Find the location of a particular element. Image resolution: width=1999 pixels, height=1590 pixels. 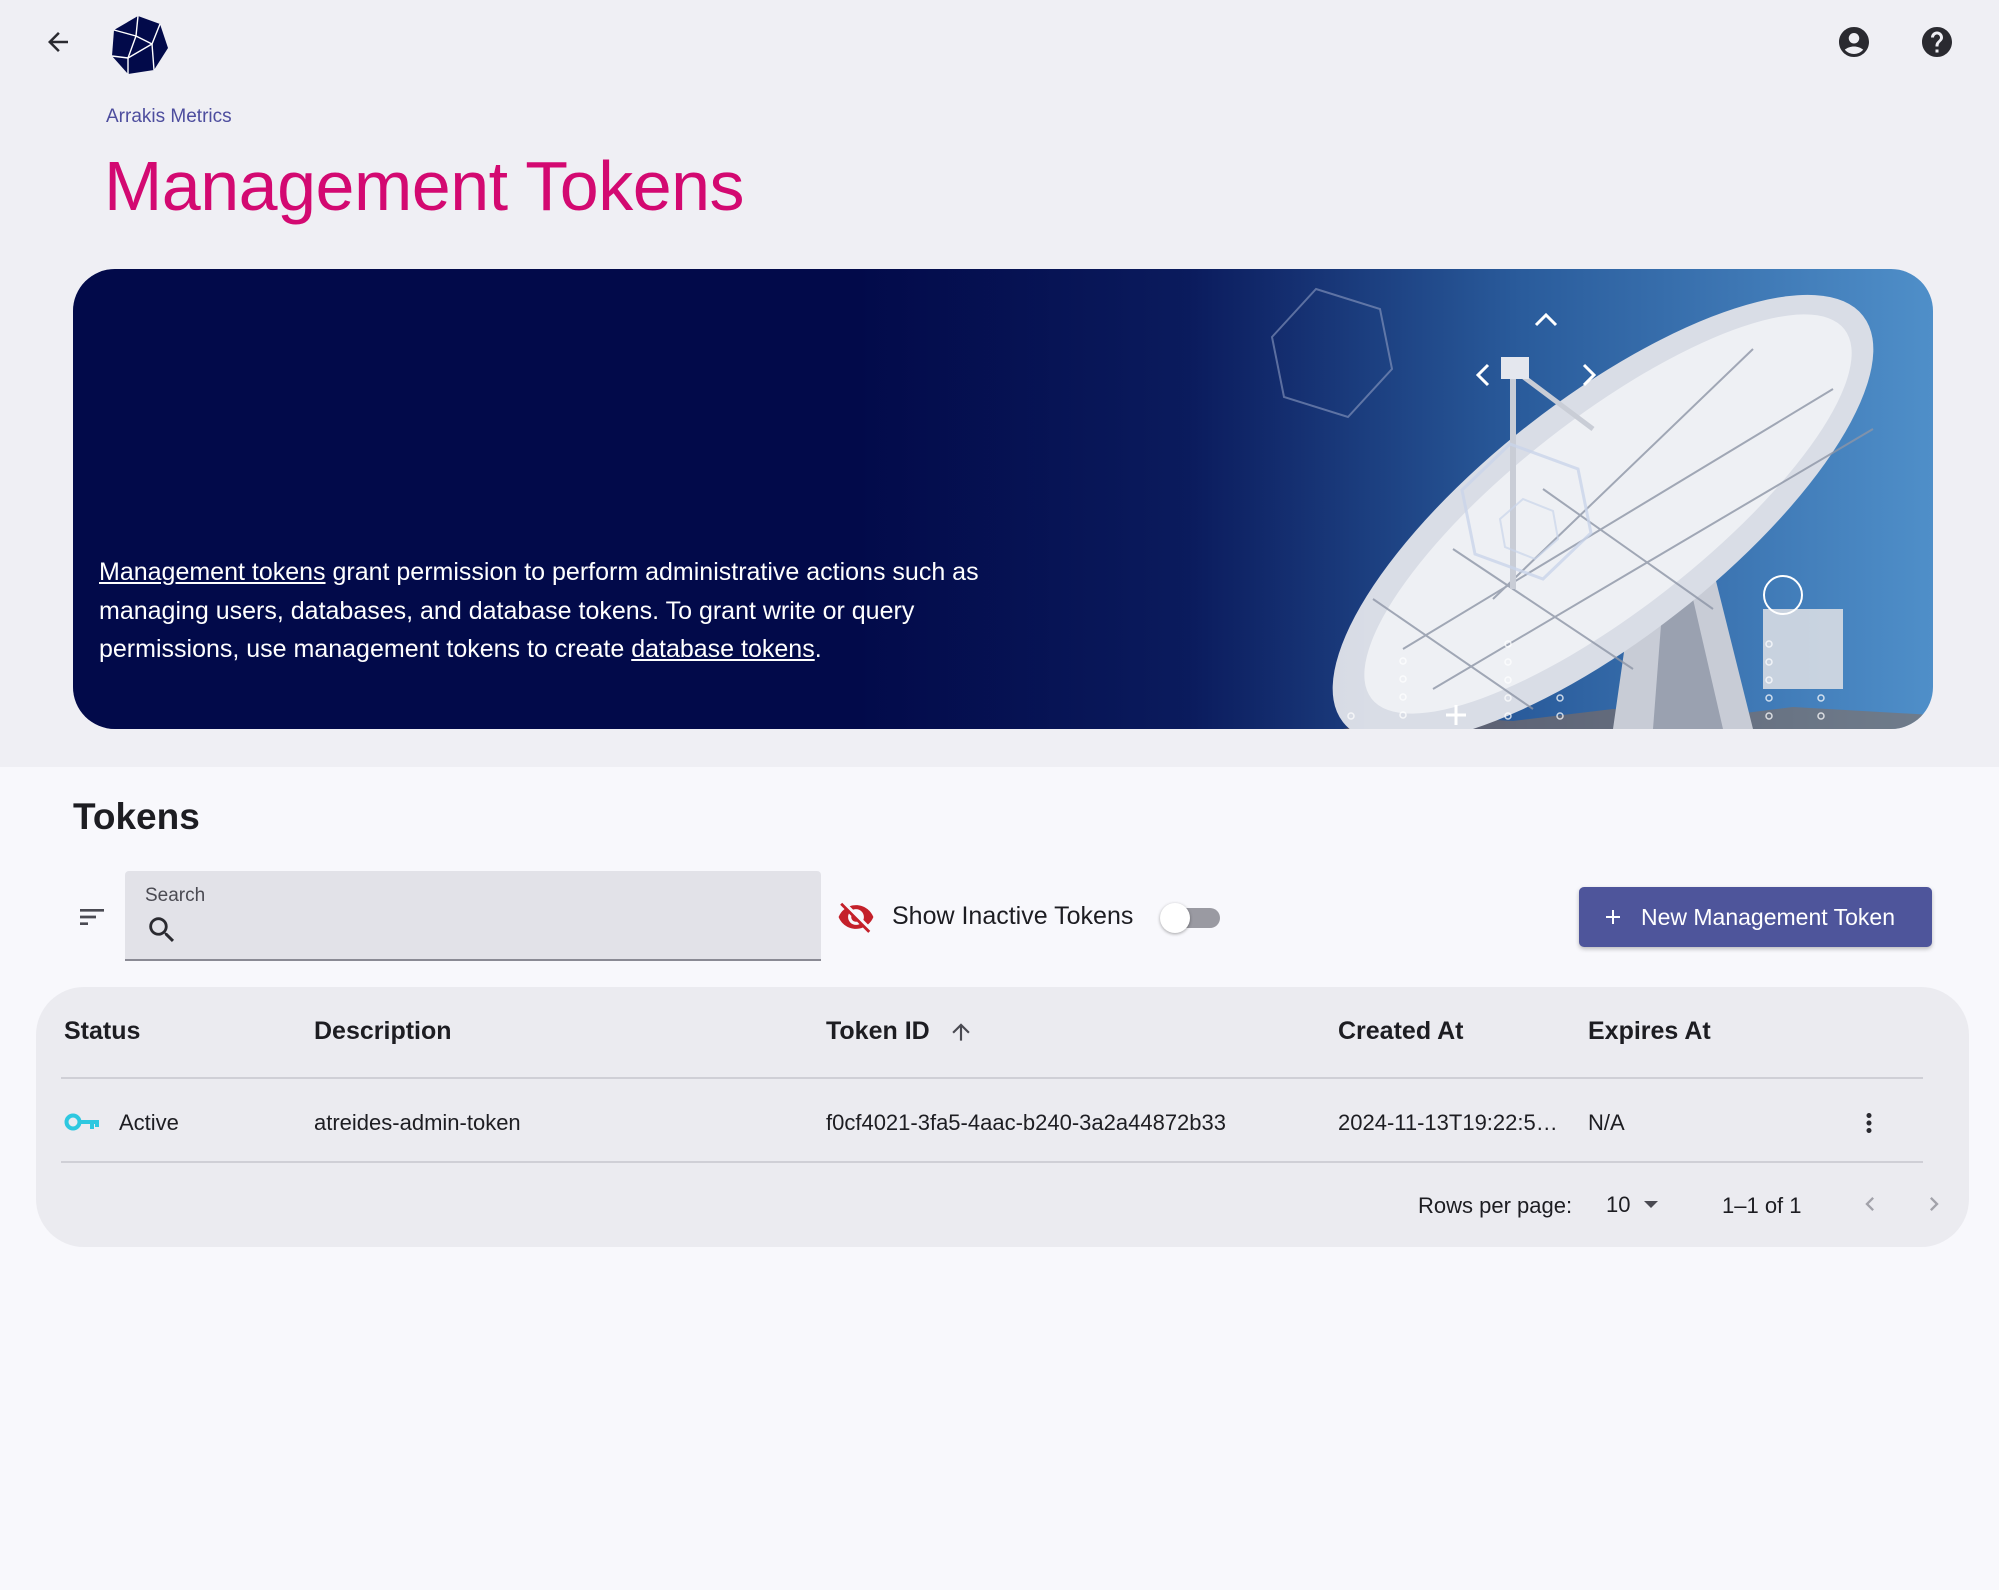

help-button is located at coordinates (1937, 42).